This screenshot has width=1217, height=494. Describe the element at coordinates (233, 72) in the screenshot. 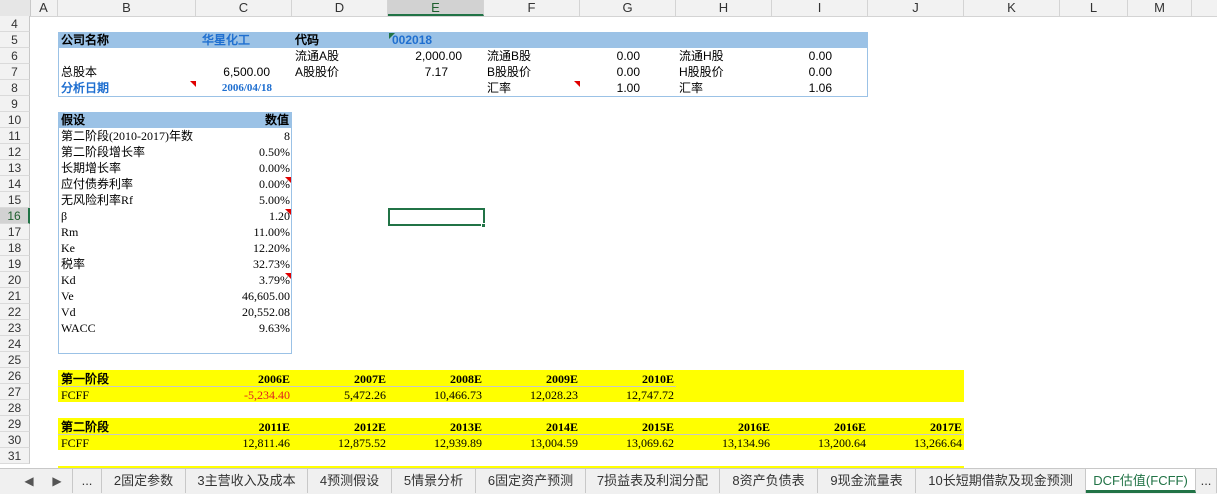

I see `total-shares-value: 6,500.00` at that location.